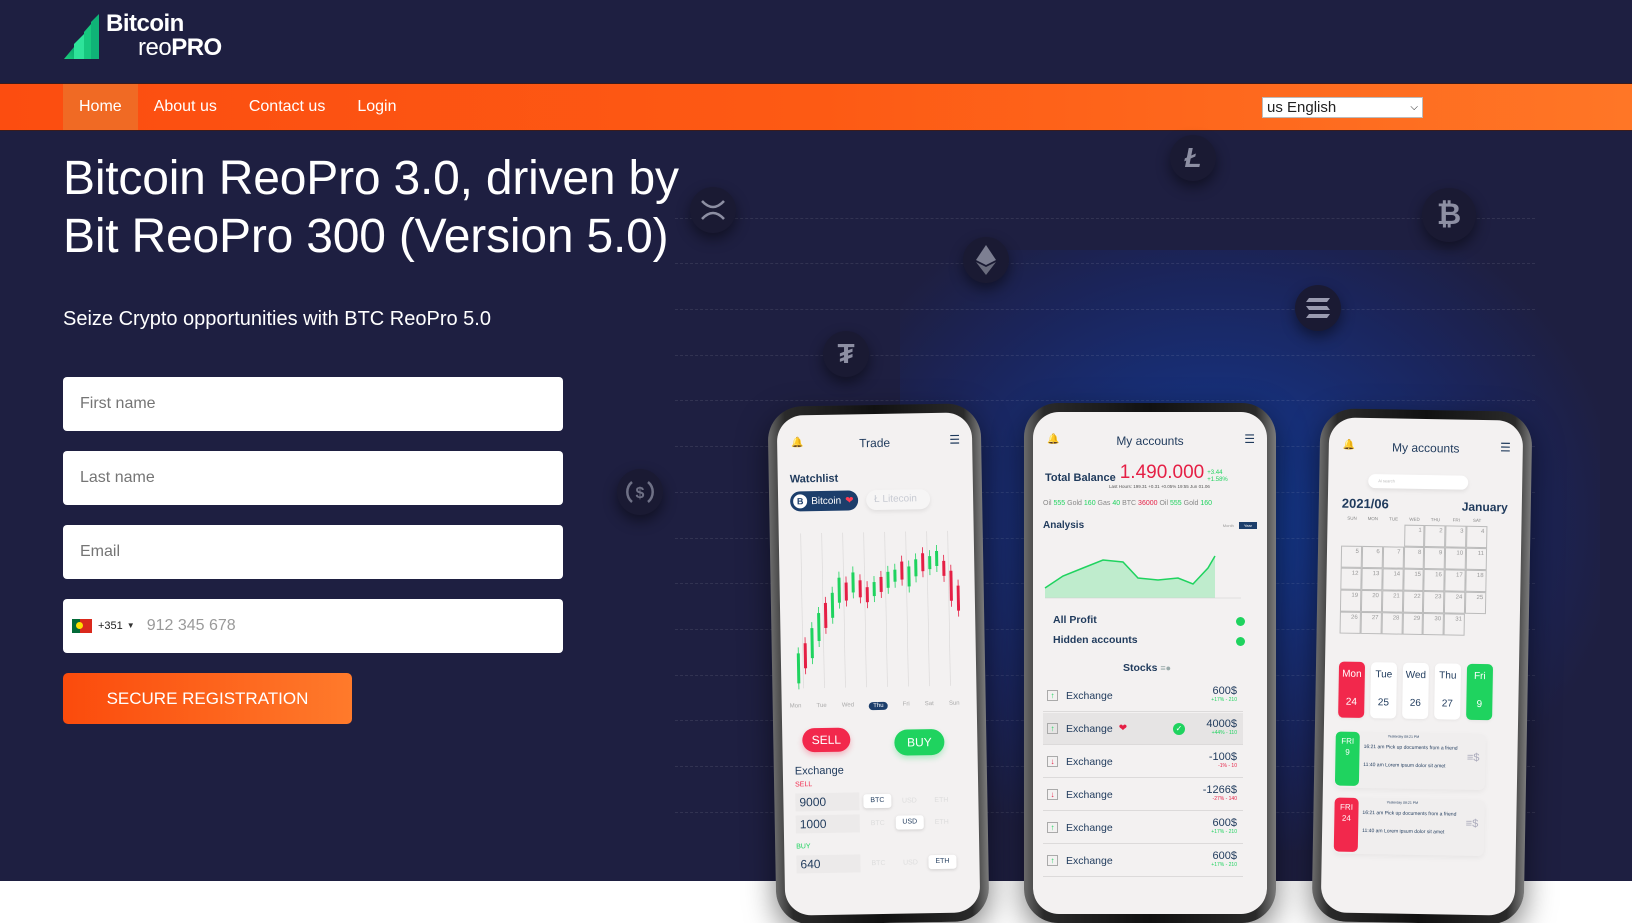  What do you see at coordinates (207, 698) in the screenshot?
I see `secure-registration-button: SECURE REGISTRATION` at bounding box center [207, 698].